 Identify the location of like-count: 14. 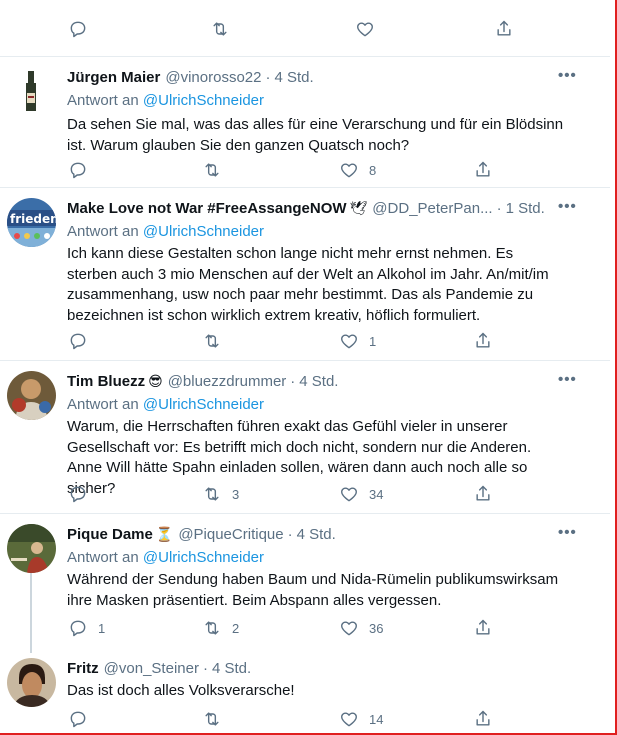
(376, 719).